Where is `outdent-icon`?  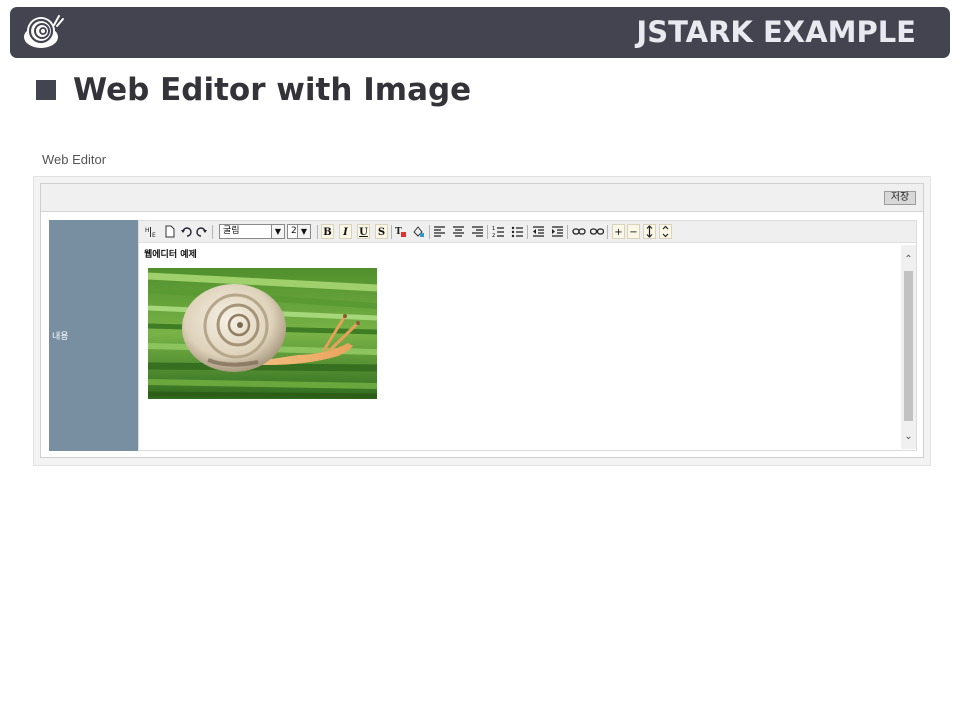 outdent-icon is located at coordinates (538, 231).